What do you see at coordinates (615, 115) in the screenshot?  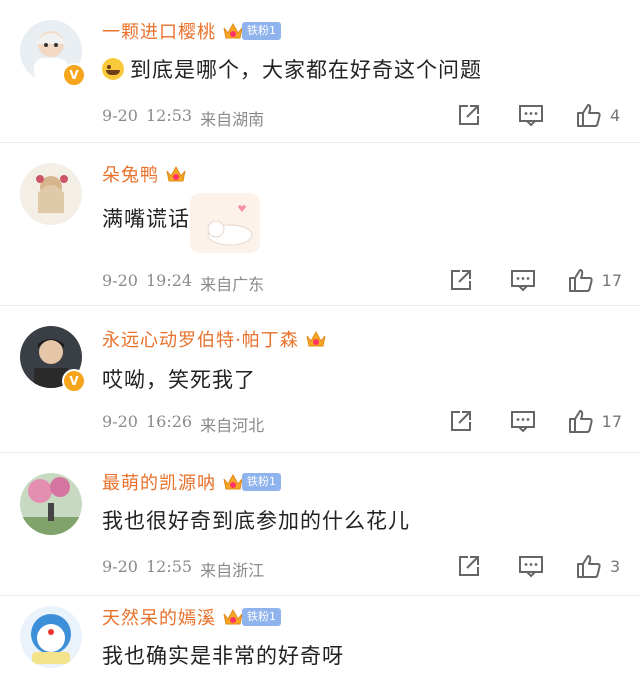 I see `like-count: 4` at bounding box center [615, 115].